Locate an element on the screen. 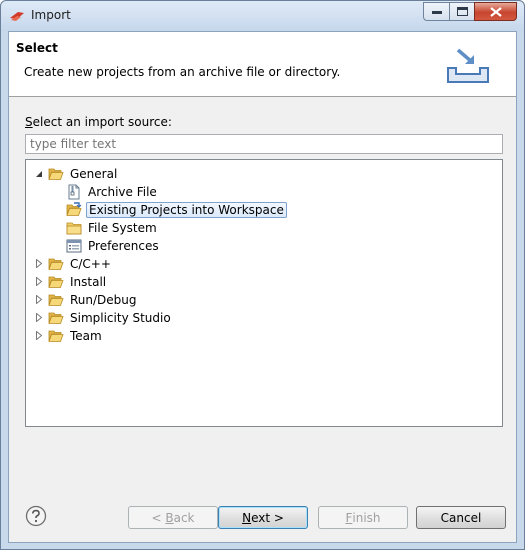 The image size is (525, 550). close-icon is located at coordinates (495, 11).